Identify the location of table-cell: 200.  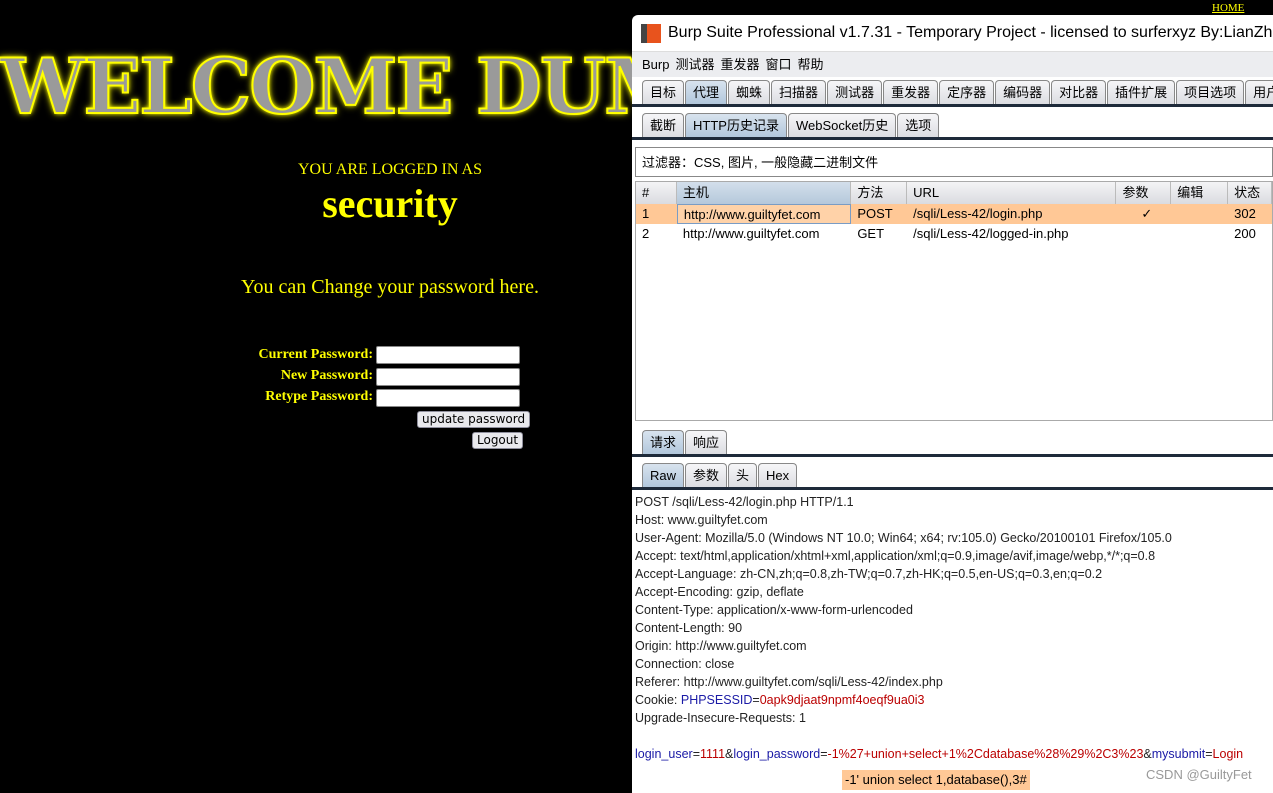
(1245, 233).